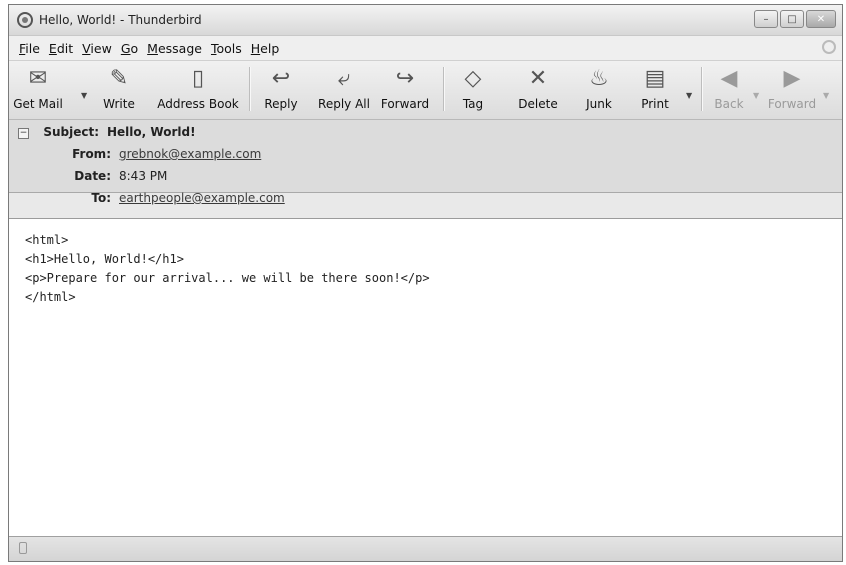  I want to click on minimize-button: –, so click(766, 19).